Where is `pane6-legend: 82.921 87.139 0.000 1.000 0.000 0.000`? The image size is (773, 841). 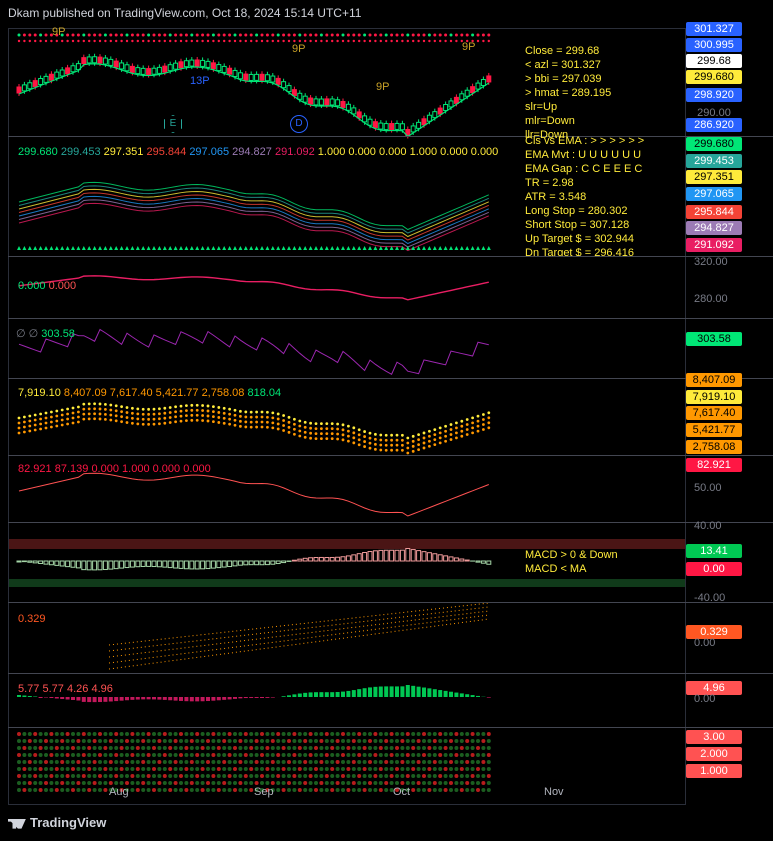
pane6-legend: 82.921 87.139 0.000 1.000 0.000 0.000 is located at coordinates (114, 469).